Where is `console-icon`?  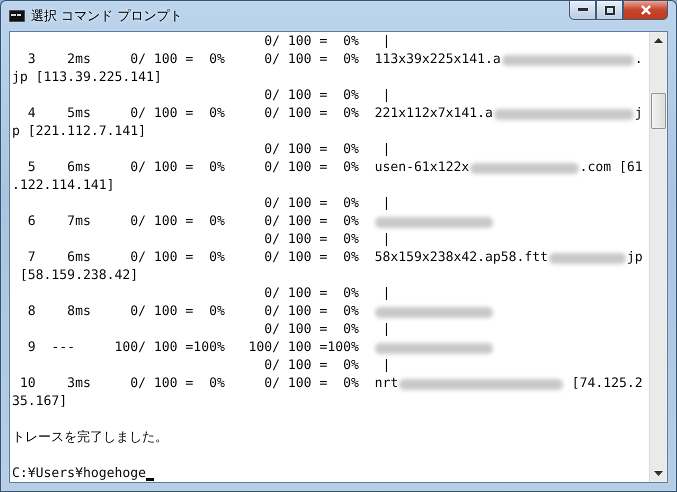
console-icon is located at coordinates (17, 16).